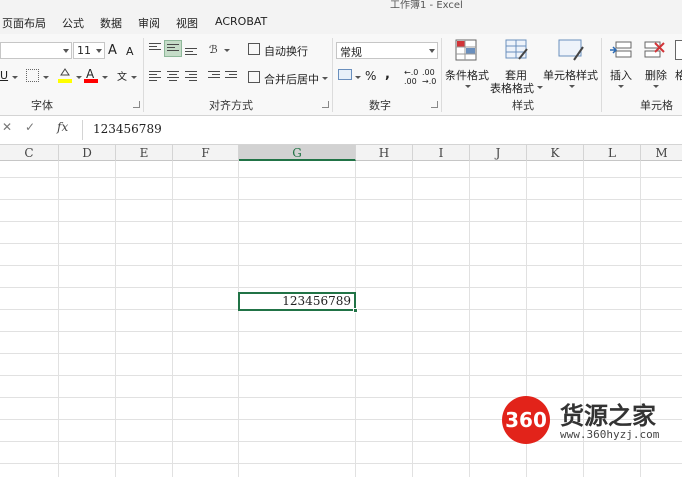 Image resolution: width=682 pixels, height=477 pixels. What do you see at coordinates (621, 75) in the screenshot?
I see `insert-cells-button: 插入` at bounding box center [621, 75].